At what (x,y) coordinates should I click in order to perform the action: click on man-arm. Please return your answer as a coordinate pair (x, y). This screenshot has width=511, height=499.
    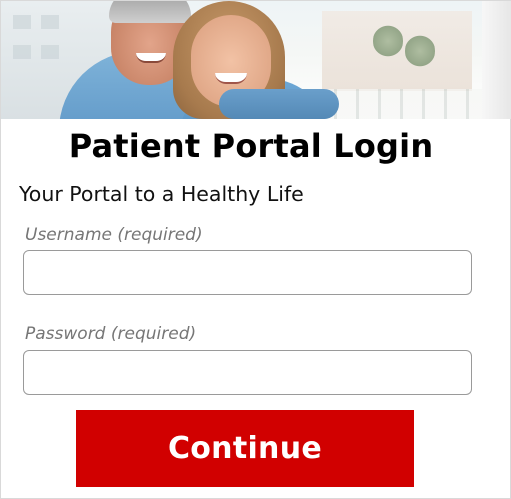
    Looking at the image, I should click on (279, 104).